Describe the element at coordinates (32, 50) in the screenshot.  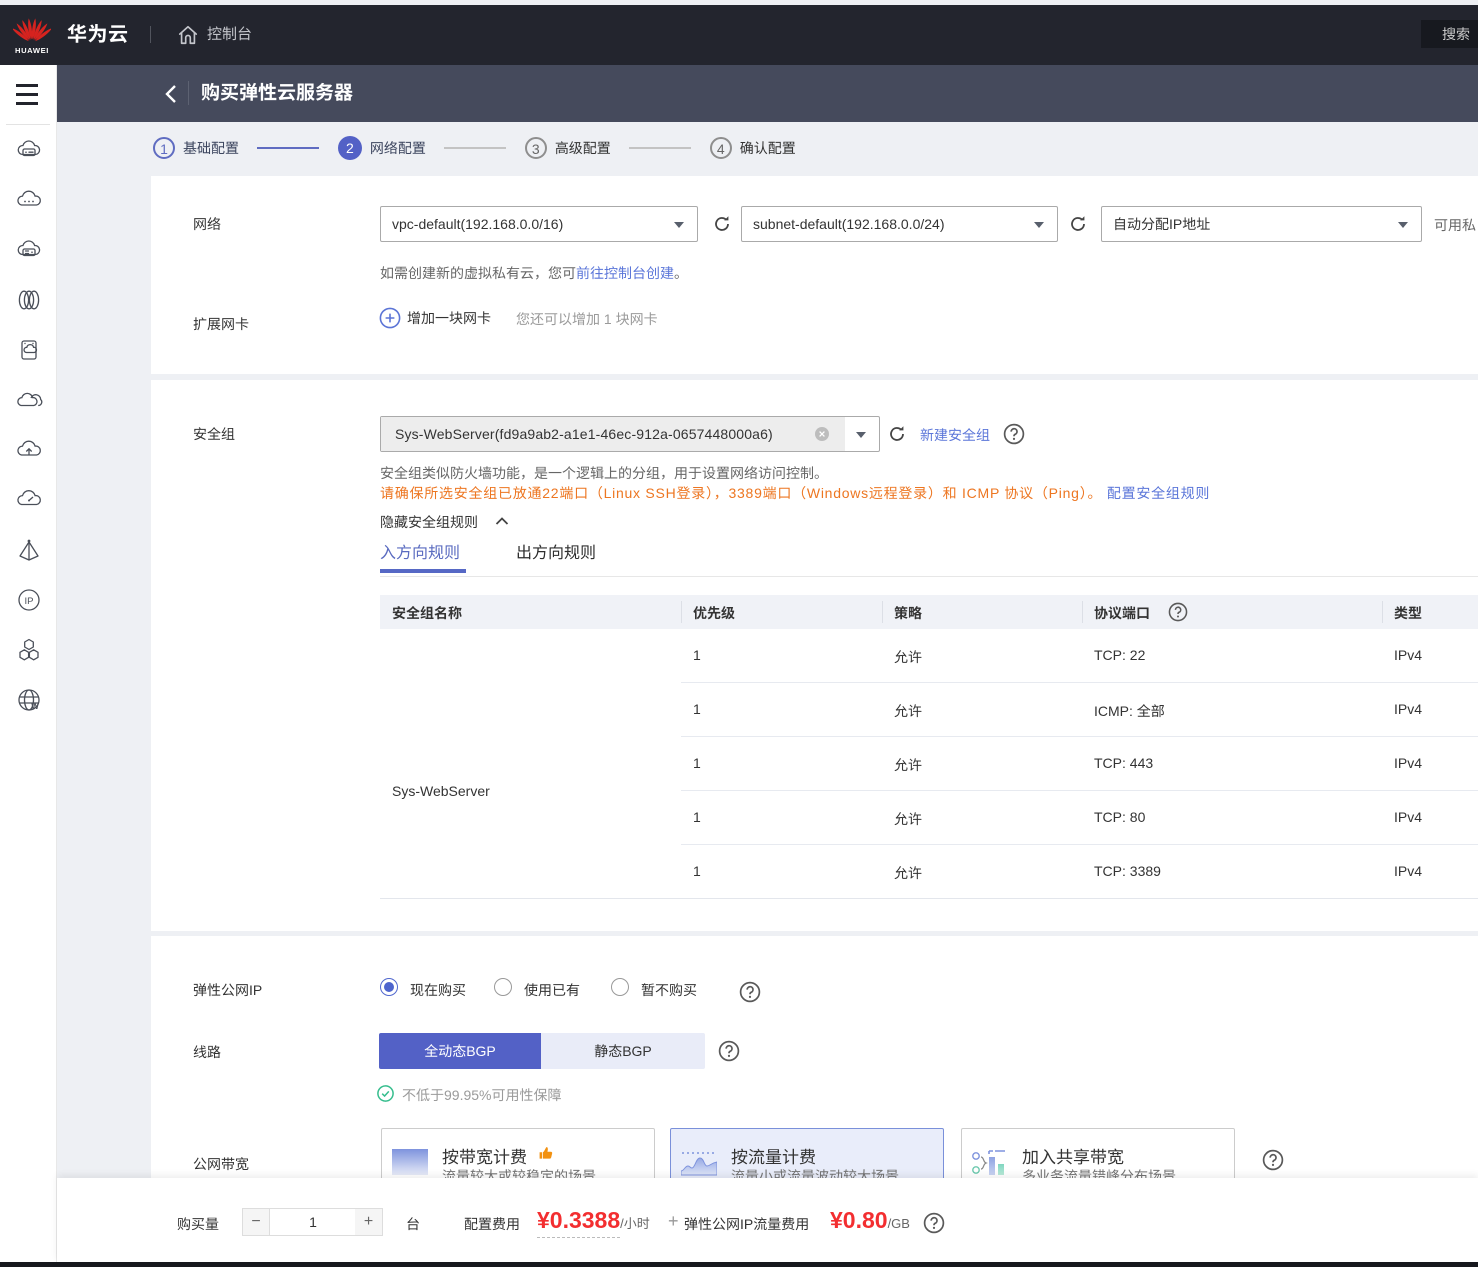
I see `svg-text: HUAWEI` at that location.